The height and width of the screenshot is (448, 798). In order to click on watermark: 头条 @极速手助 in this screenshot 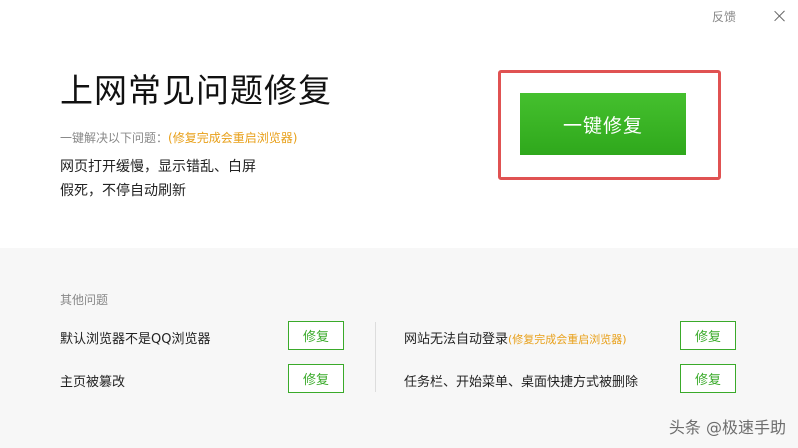, I will do `click(727, 427)`.